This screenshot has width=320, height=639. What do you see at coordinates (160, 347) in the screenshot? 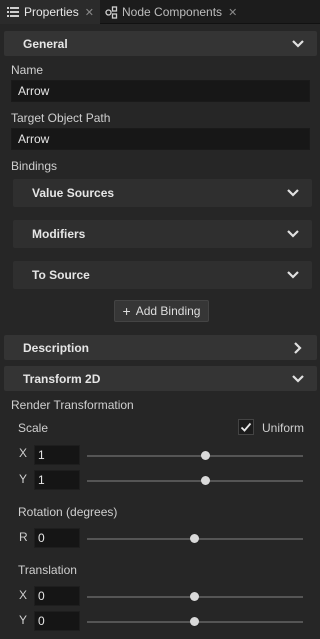
I see `section-header-description: Description` at bounding box center [160, 347].